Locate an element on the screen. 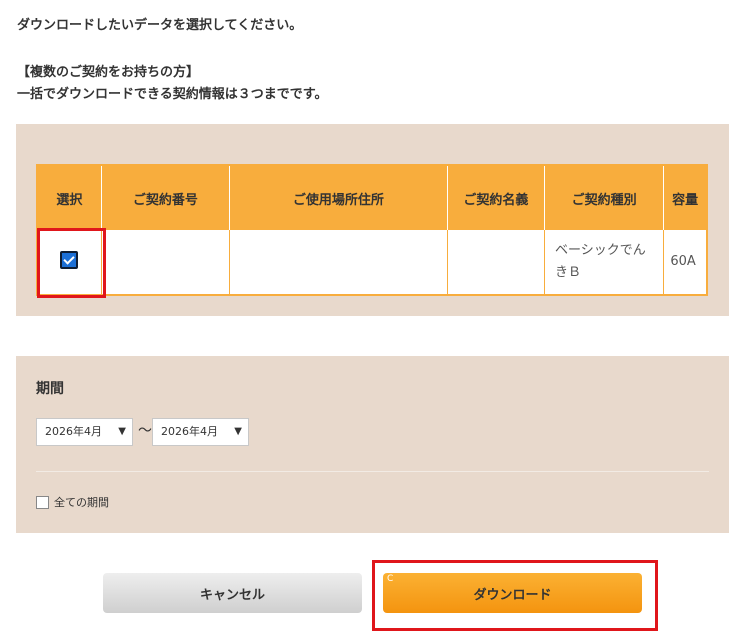  contract-type-cell: ベーシックでんきＢ is located at coordinates (603, 262).